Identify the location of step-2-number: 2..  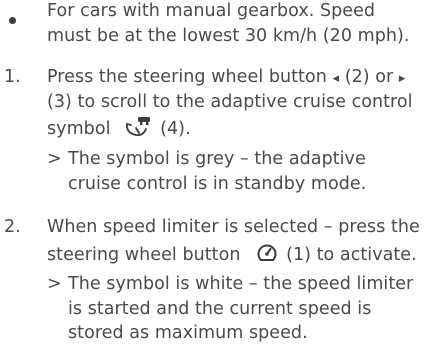
(12, 227).